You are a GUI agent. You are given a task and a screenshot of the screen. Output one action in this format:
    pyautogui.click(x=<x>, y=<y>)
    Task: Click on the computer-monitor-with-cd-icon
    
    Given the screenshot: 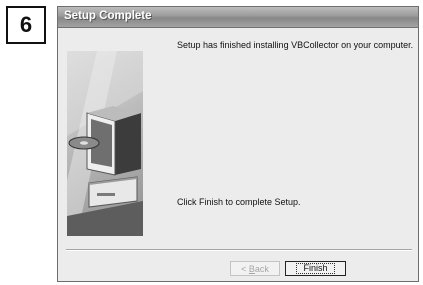 What is the action you would take?
    pyautogui.click(x=105, y=143)
    